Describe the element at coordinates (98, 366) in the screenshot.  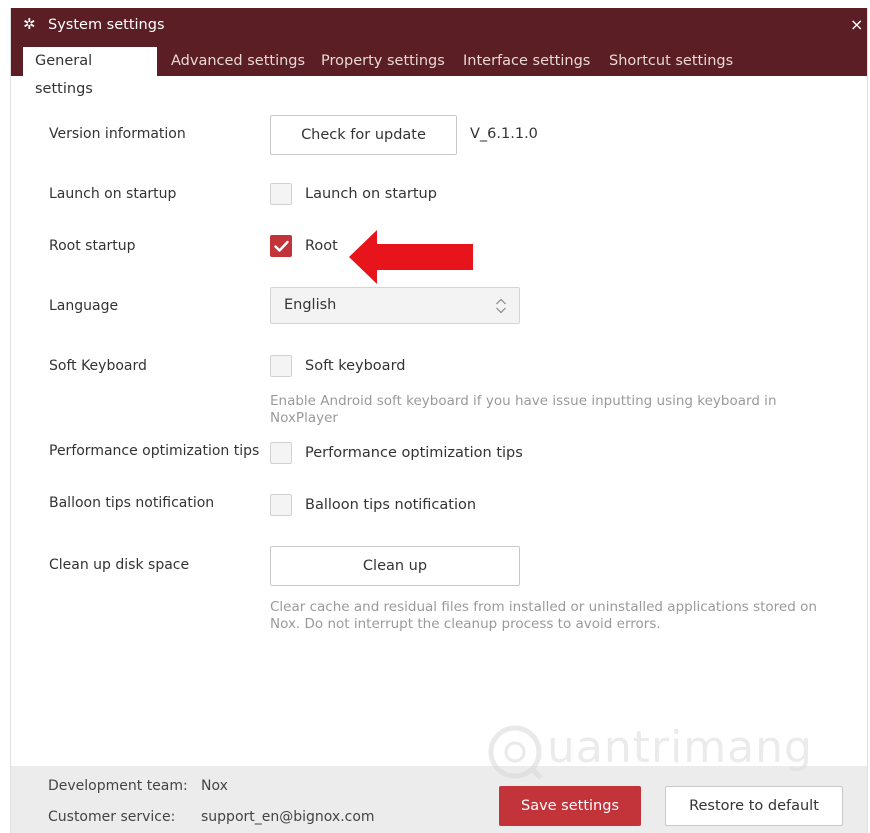
I see `soft-keyboard-label: Soft Keyboard` at that location.